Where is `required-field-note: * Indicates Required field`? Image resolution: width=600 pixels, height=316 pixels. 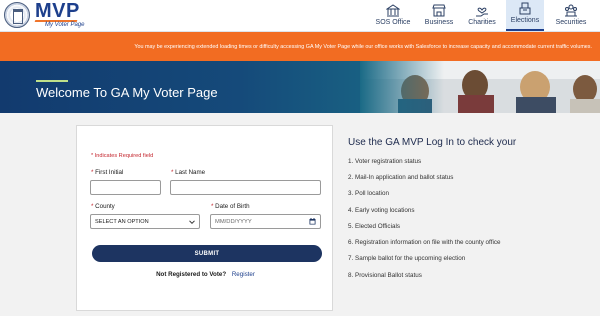 required-field-note: * Indicates Required field is located at coordinates (122, 156).